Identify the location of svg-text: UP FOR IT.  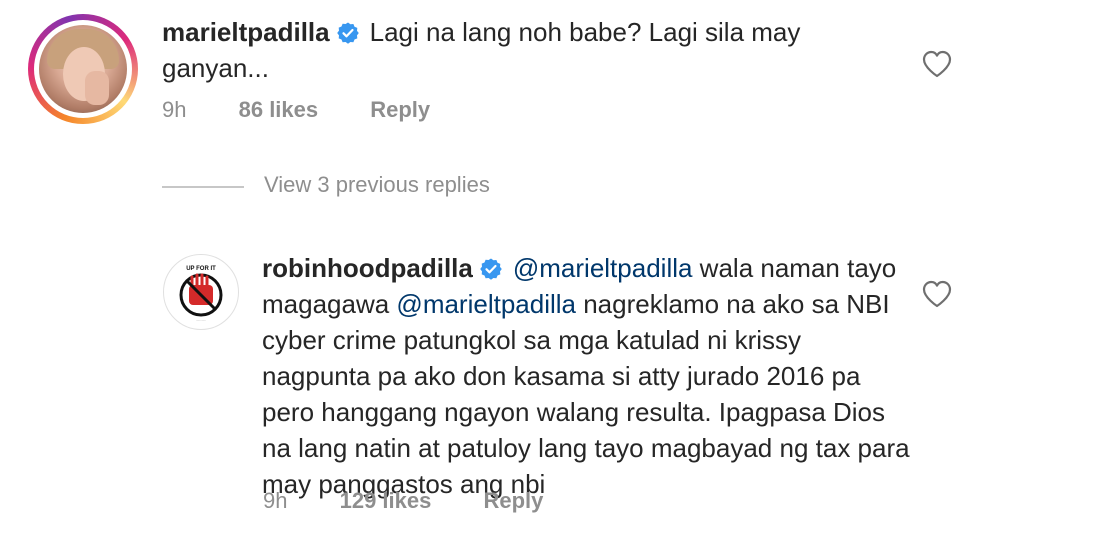
(201, 269).